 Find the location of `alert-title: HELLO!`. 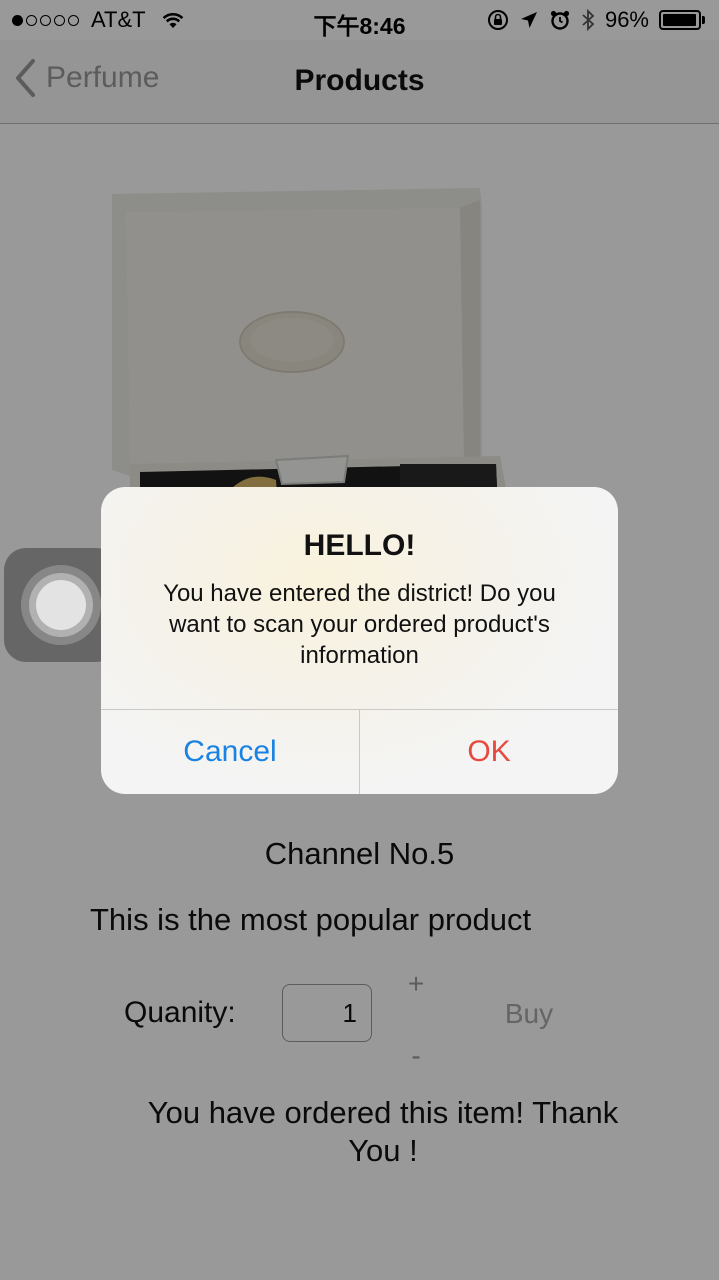

alert-title: HELLO! is located at coordinates (359, 545).